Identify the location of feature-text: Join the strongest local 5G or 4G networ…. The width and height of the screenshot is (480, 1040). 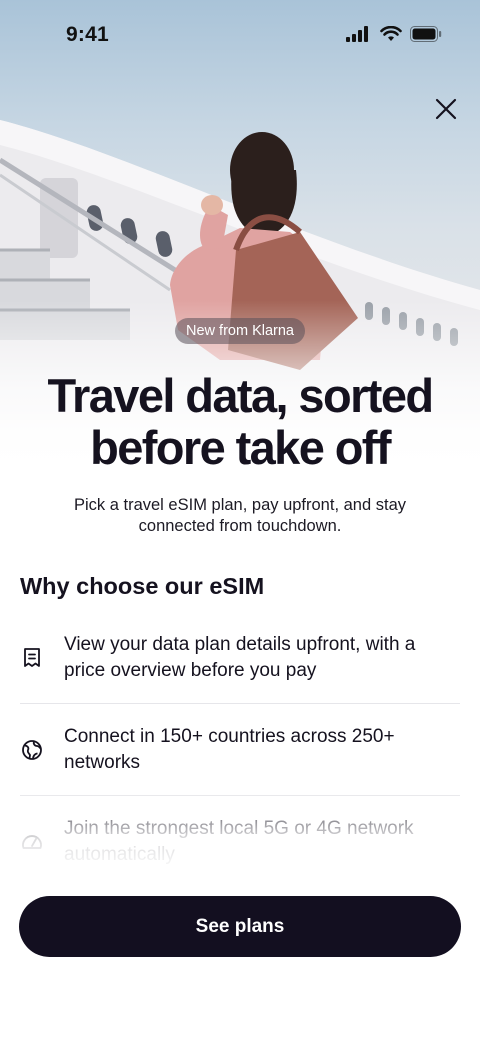
(239, 841).